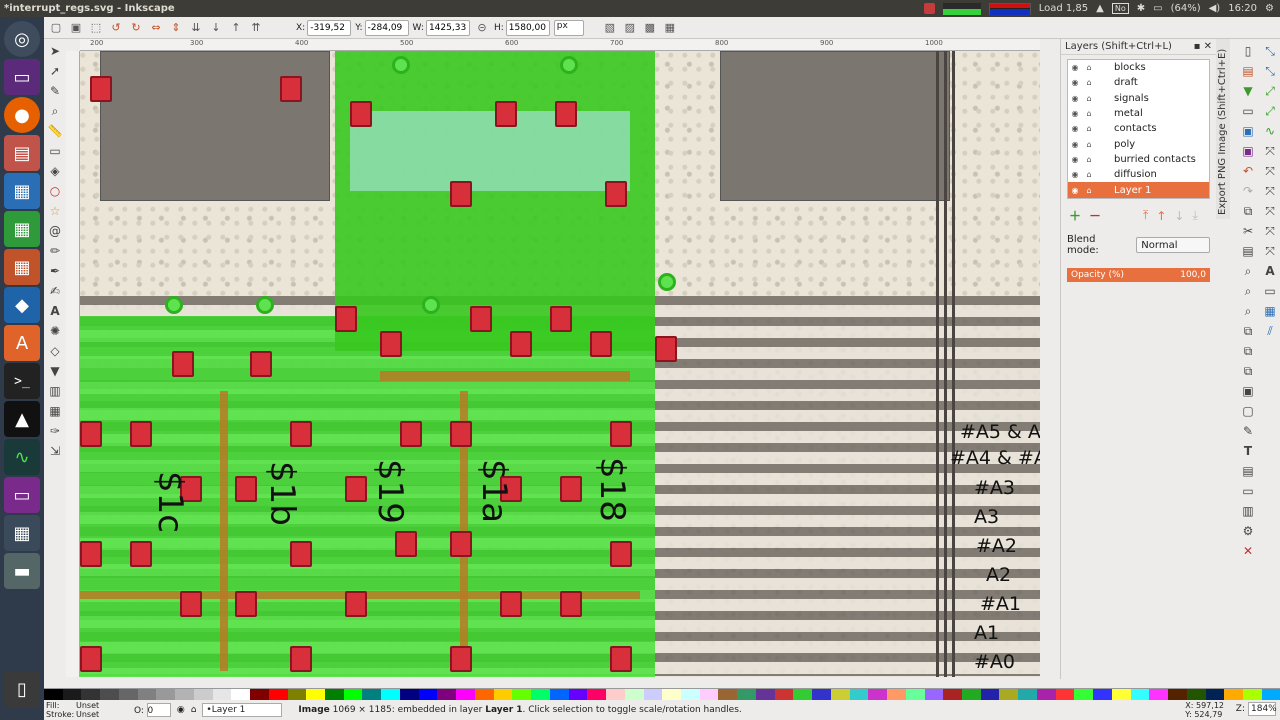  What do you see at coordinates (1138, 67) in the screenshot?
I see `layer-row: ◉ ⌂ blocks` at bounding box center [1138, 67].